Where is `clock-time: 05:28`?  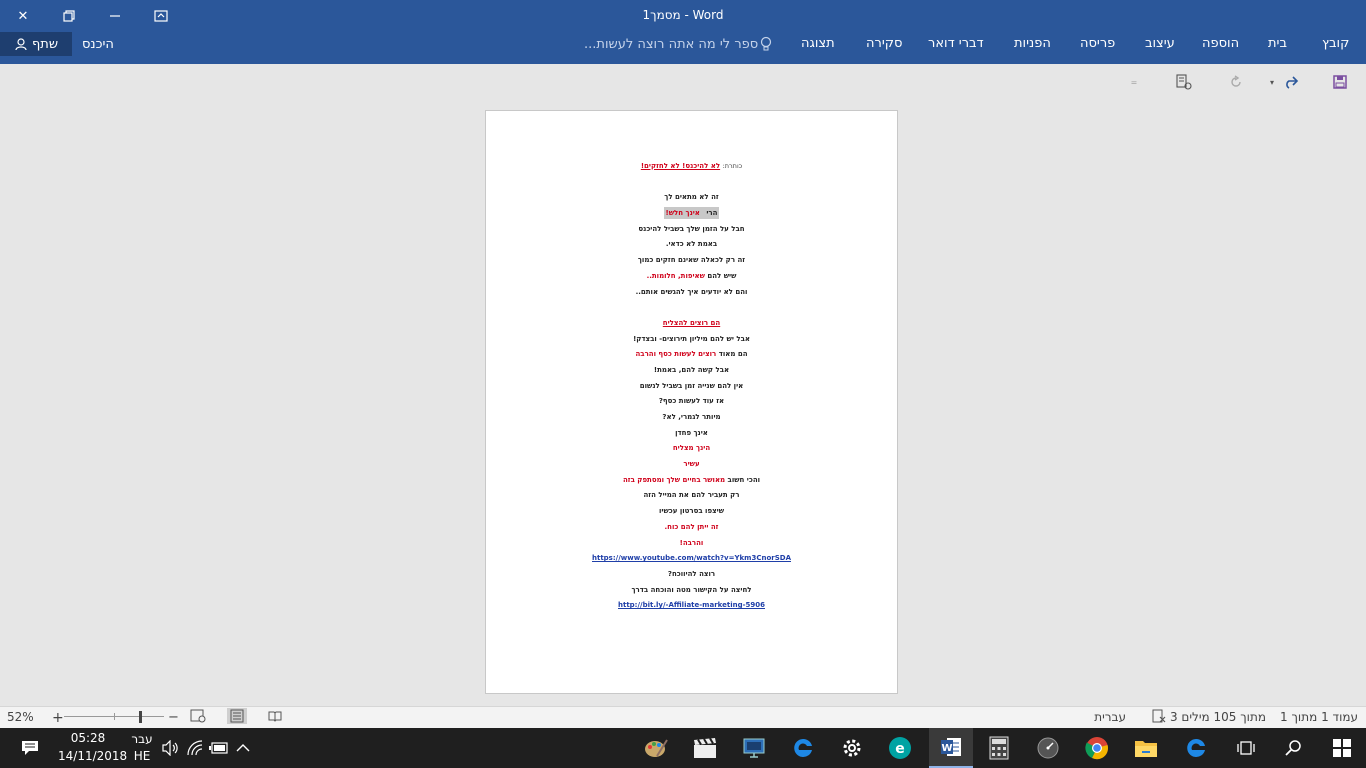
clock-time: 05:28 is located at coordinates (88, 738).